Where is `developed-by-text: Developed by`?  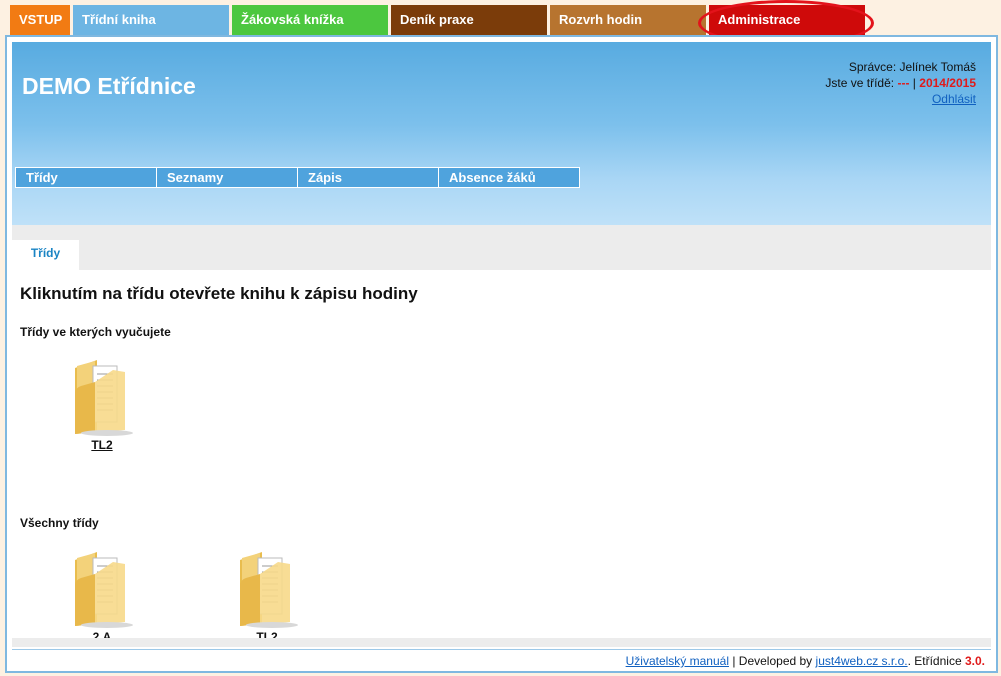
developed-by-text: Developed by is located at coordinates (775, 661).